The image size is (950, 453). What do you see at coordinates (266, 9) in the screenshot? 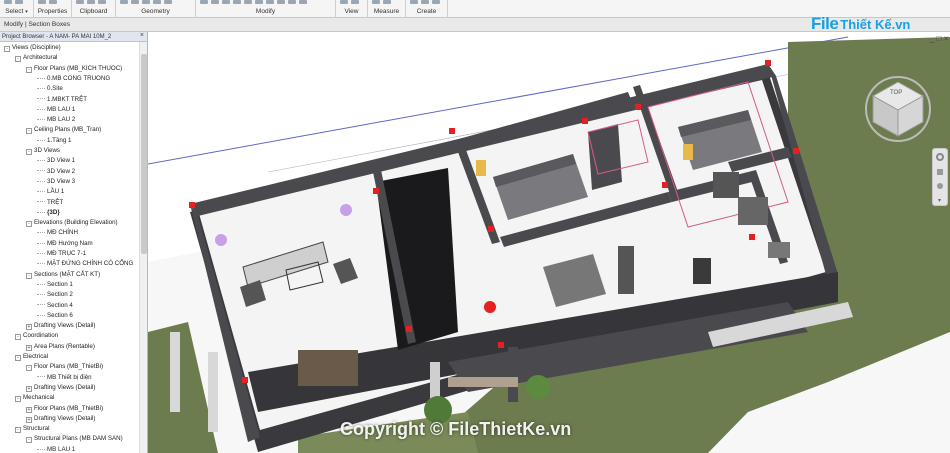
I see `ribbon-group-modify: Modify` at bounding box center [266, 9].